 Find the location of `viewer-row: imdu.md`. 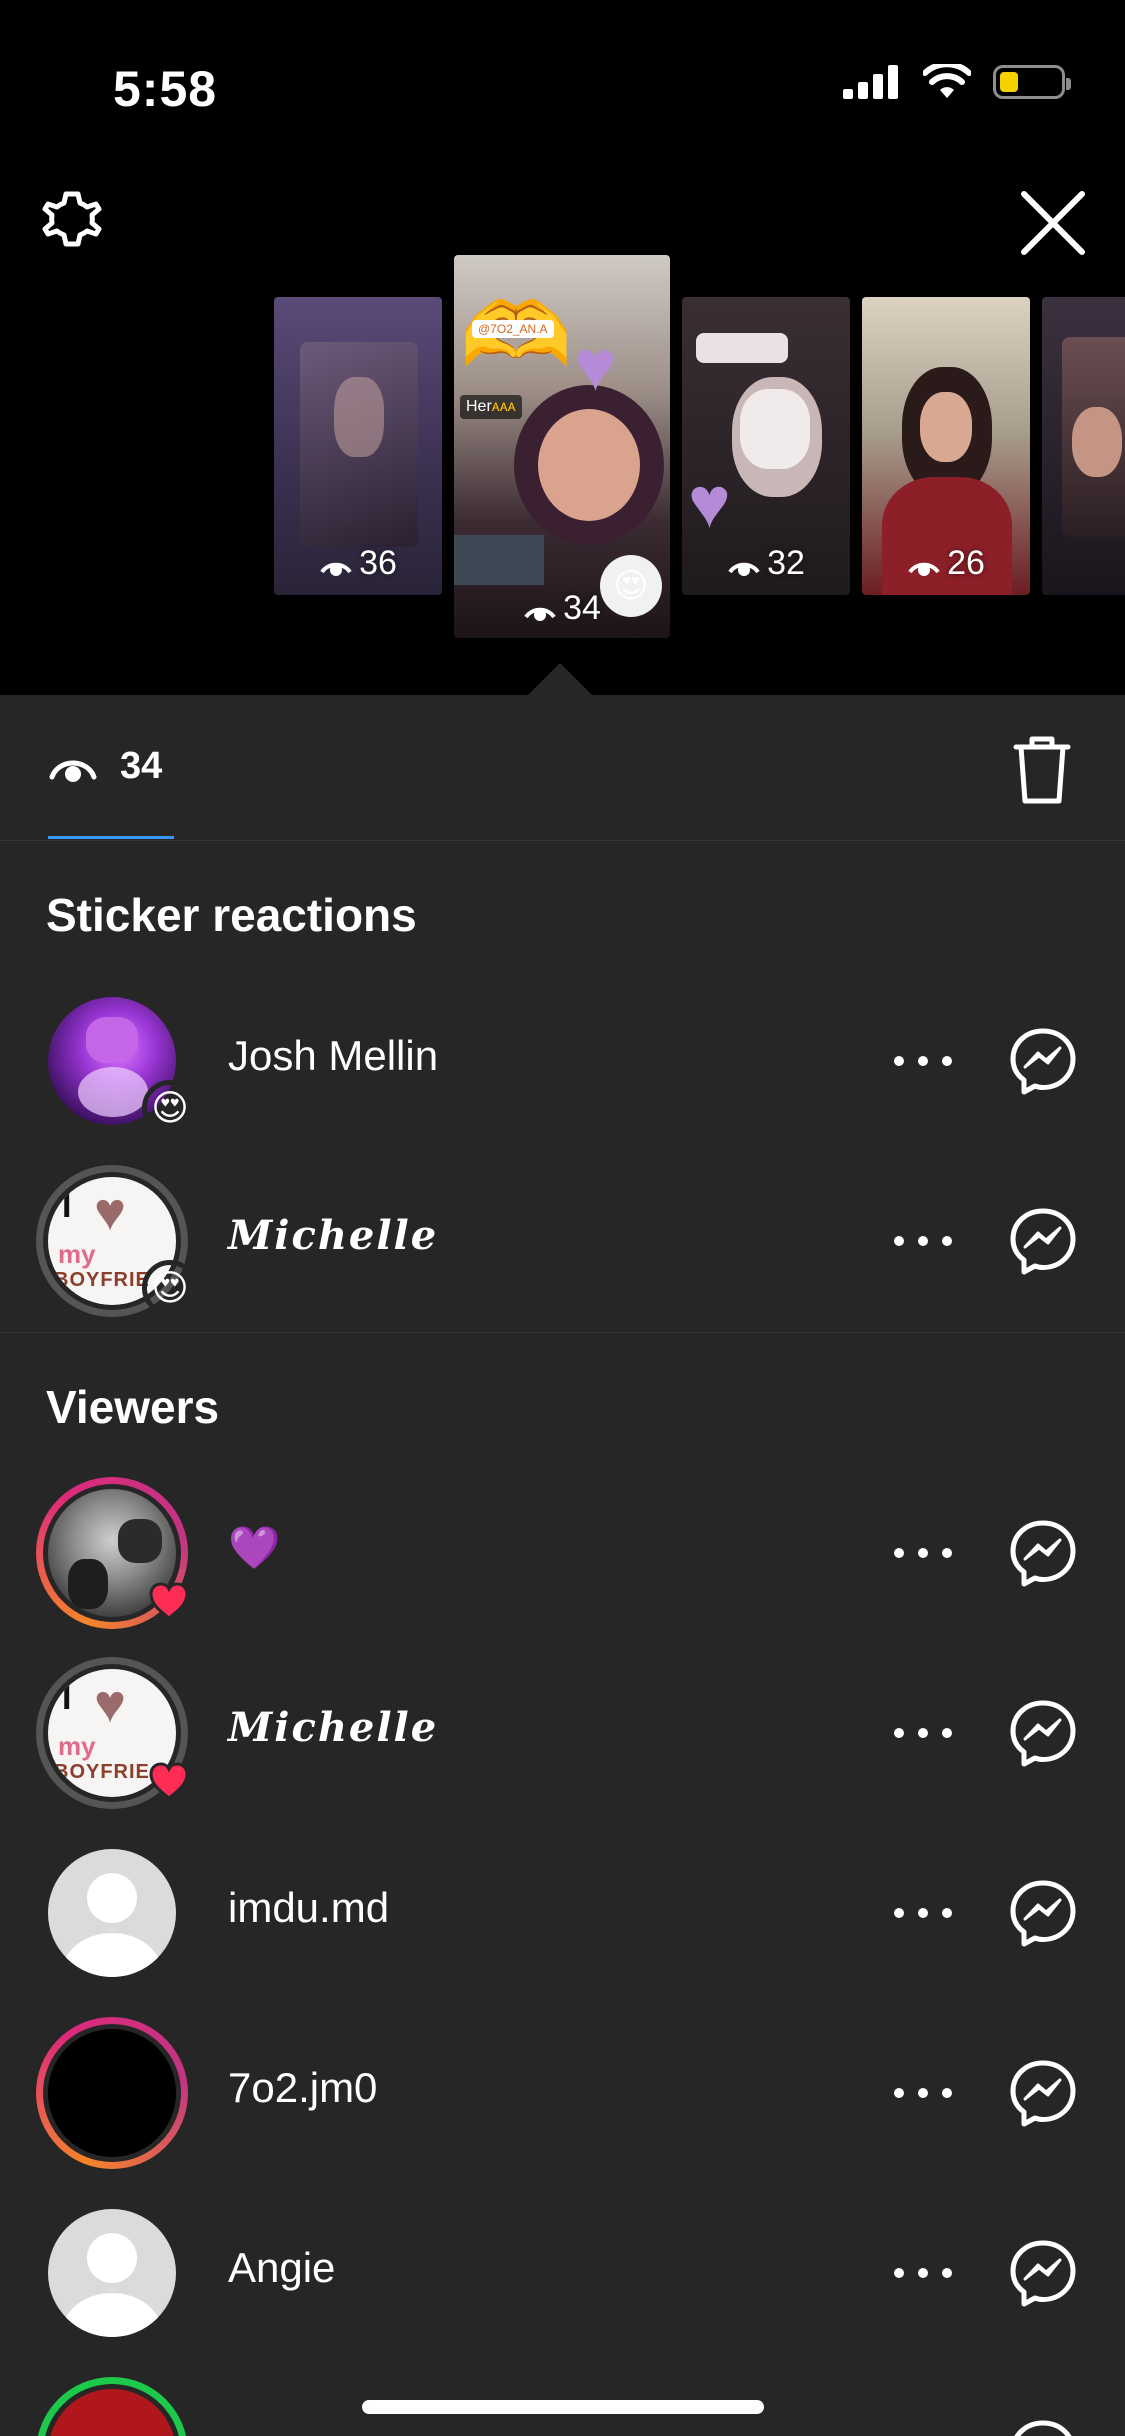

viewer-row: imdu.md is located at coordinates (562, 1912).